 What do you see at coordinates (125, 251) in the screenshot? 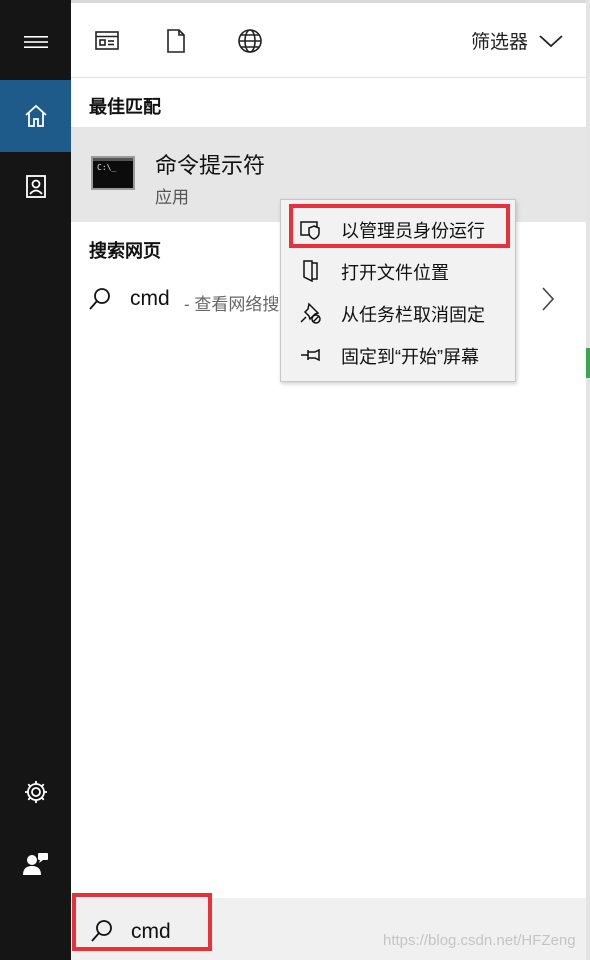
I see `web-search-heading: 搜索网页` at bounding box center [125, 251].